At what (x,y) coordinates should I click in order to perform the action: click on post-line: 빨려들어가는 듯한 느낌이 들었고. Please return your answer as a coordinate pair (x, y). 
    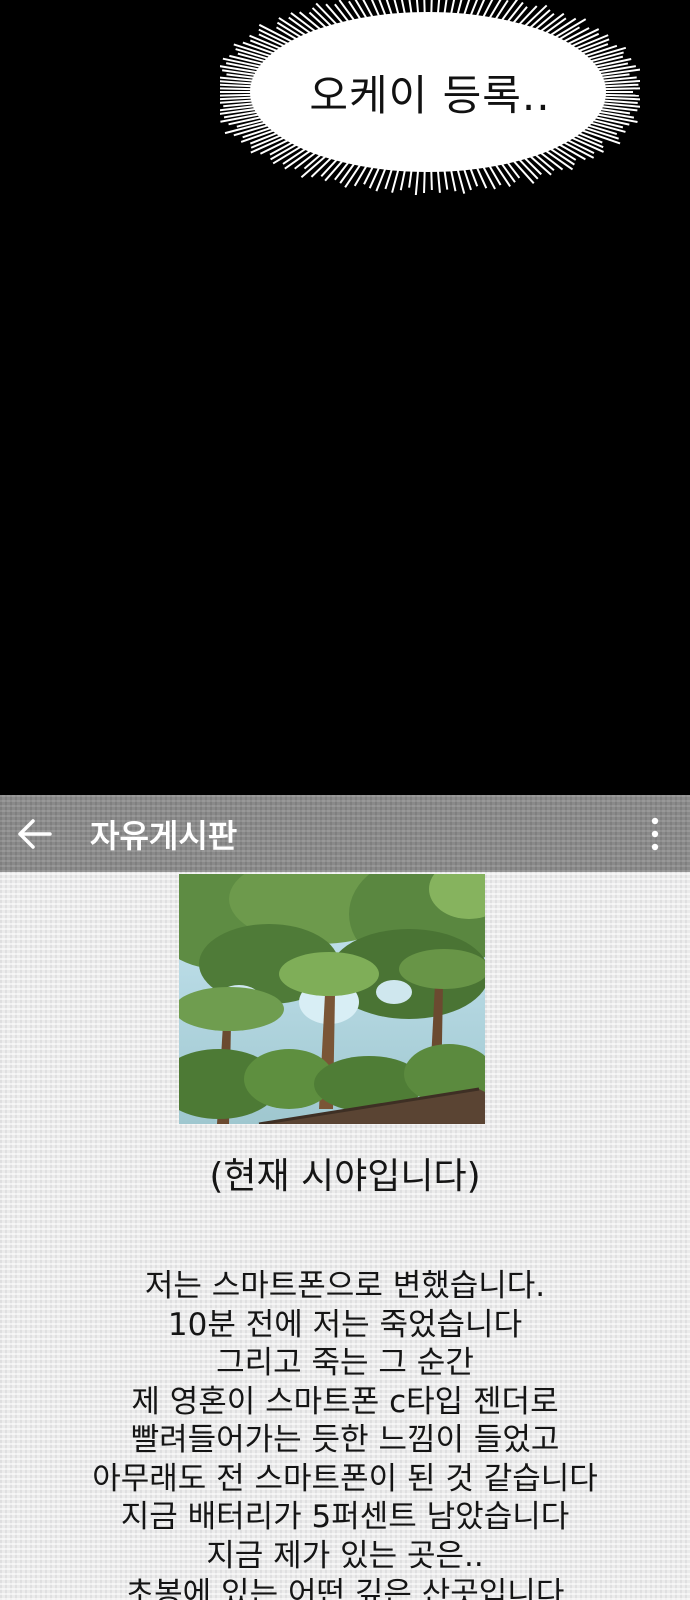
    Looking at the image, I should click on (345, 1440).